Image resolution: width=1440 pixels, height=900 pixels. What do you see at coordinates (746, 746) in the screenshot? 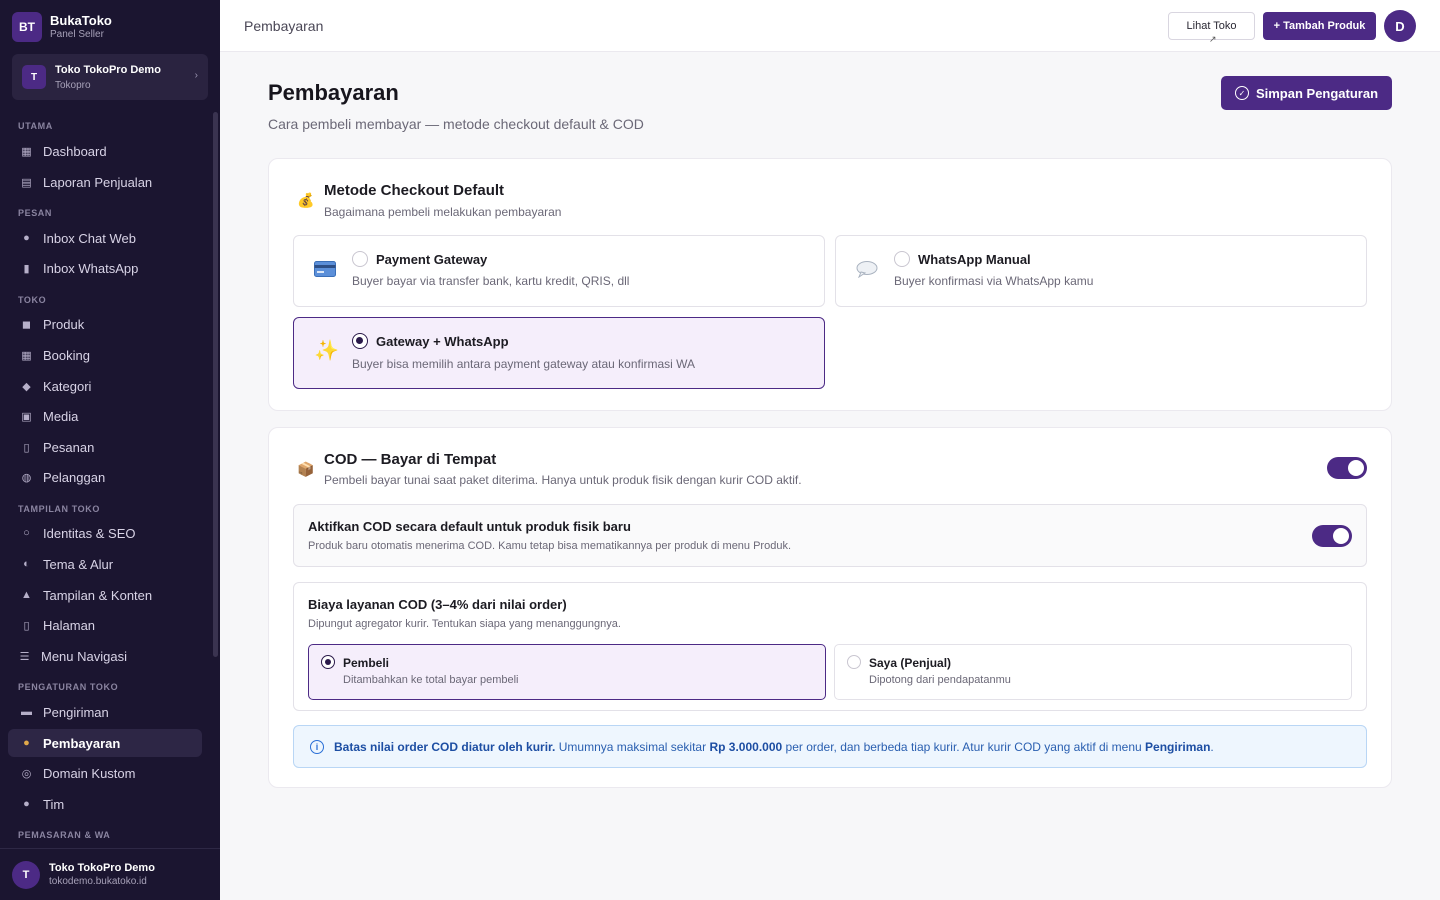
I see `info-amount: Rp 3.000.000` at bounding box center [746, 746].